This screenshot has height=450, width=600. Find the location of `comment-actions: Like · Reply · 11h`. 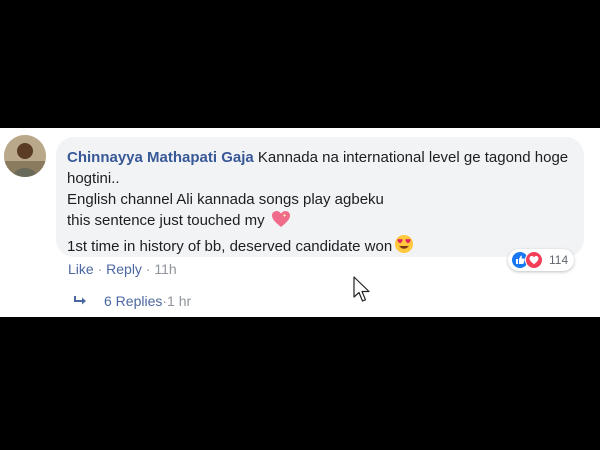

comment-actions: Like · Reply · 11h is located at coordinates (122, 269).